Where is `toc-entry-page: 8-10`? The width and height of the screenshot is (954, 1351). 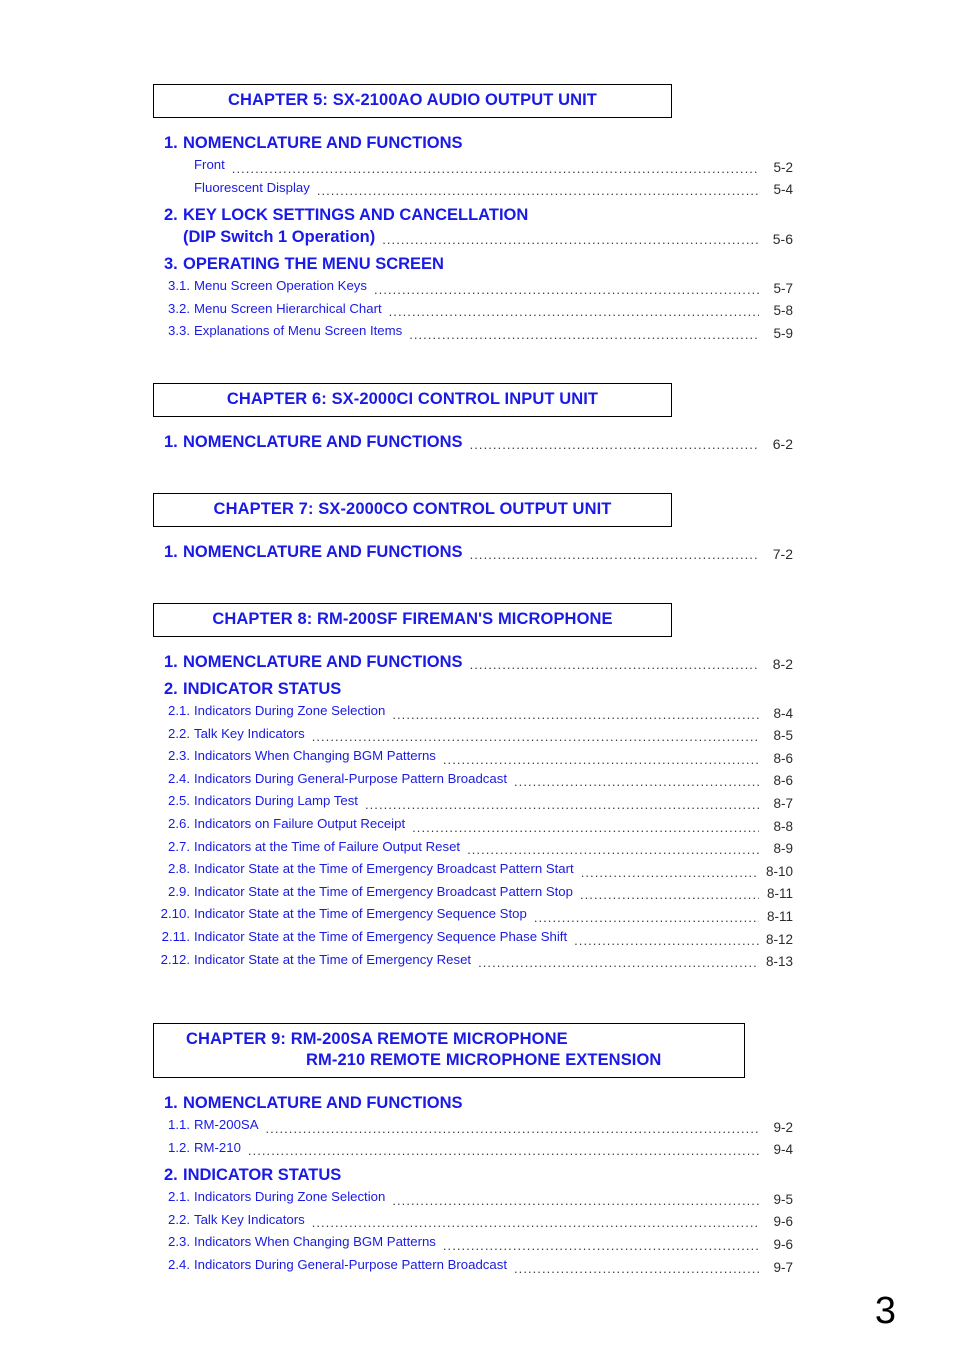 toc-entry-page: 8-10 is located at coordinates (779, 871).